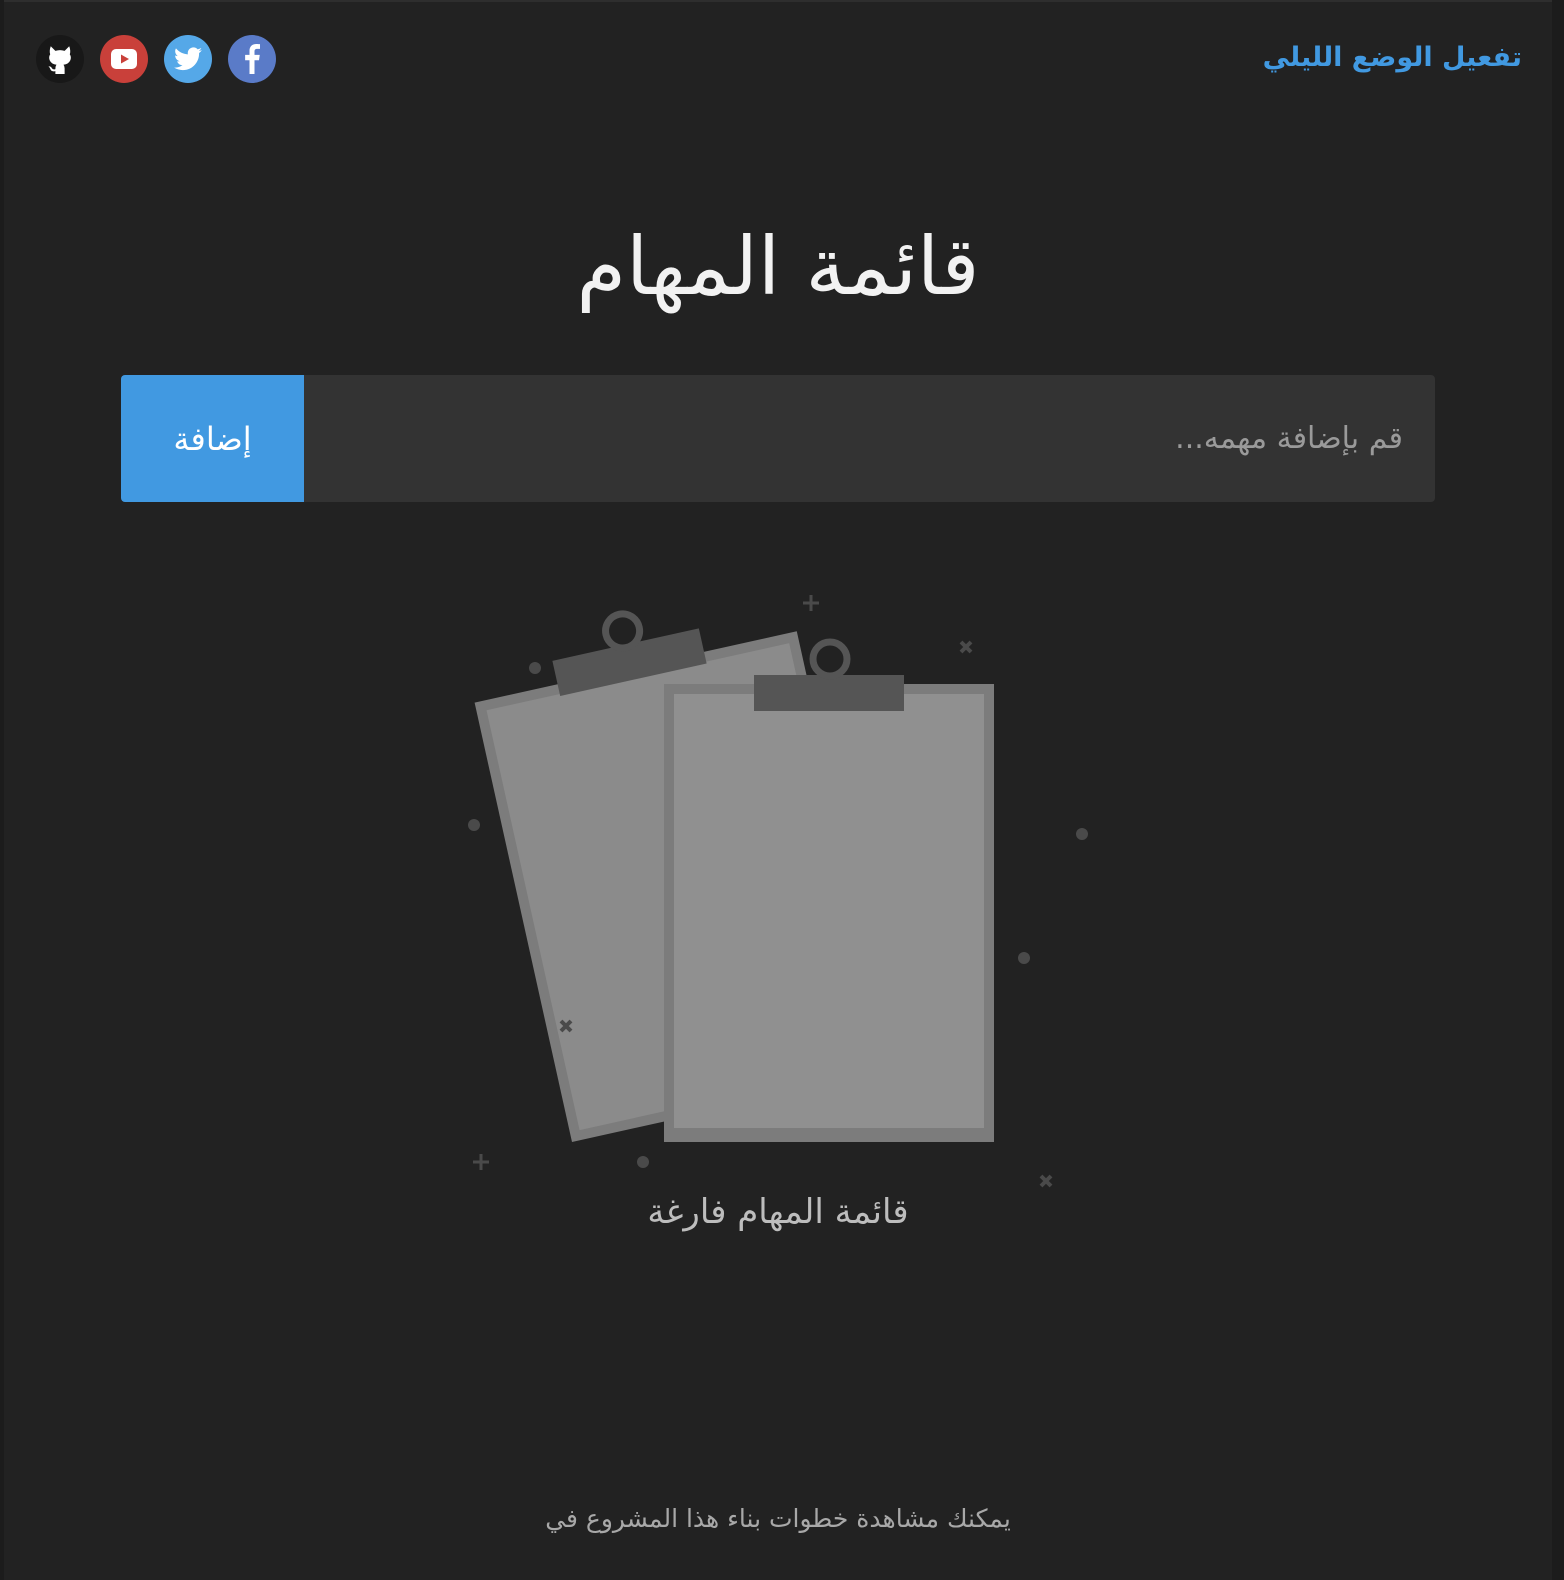 This screenshot has width=1564, height=1580. Describe the element at coordinates (778, 1518) in the screenshot. I see `footer-text: يمكنك مشاهدة خطوات بناء هذا المشروع في` at that location.